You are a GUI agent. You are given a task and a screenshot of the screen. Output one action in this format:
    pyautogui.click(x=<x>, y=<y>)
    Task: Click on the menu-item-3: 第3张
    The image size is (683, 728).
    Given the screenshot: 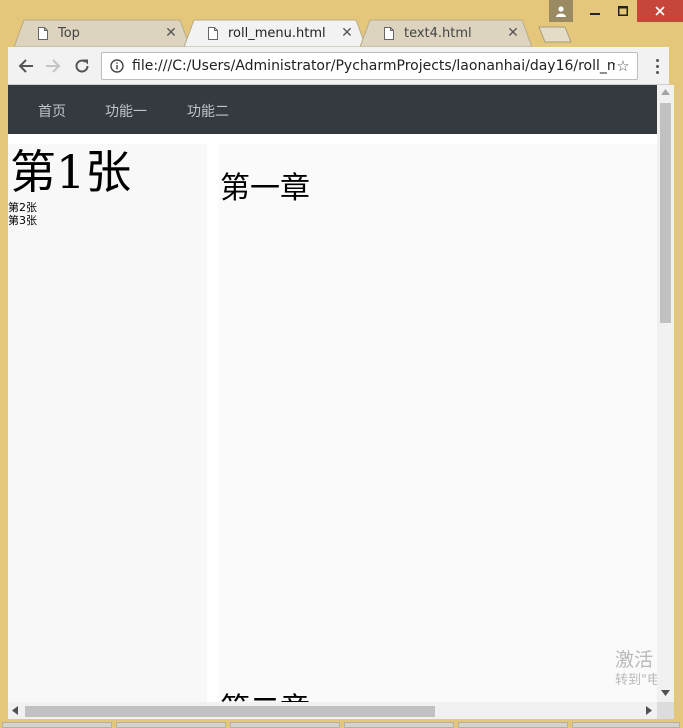 What is the action you would take?
    pyautogui.click(x=22, y=220)
    